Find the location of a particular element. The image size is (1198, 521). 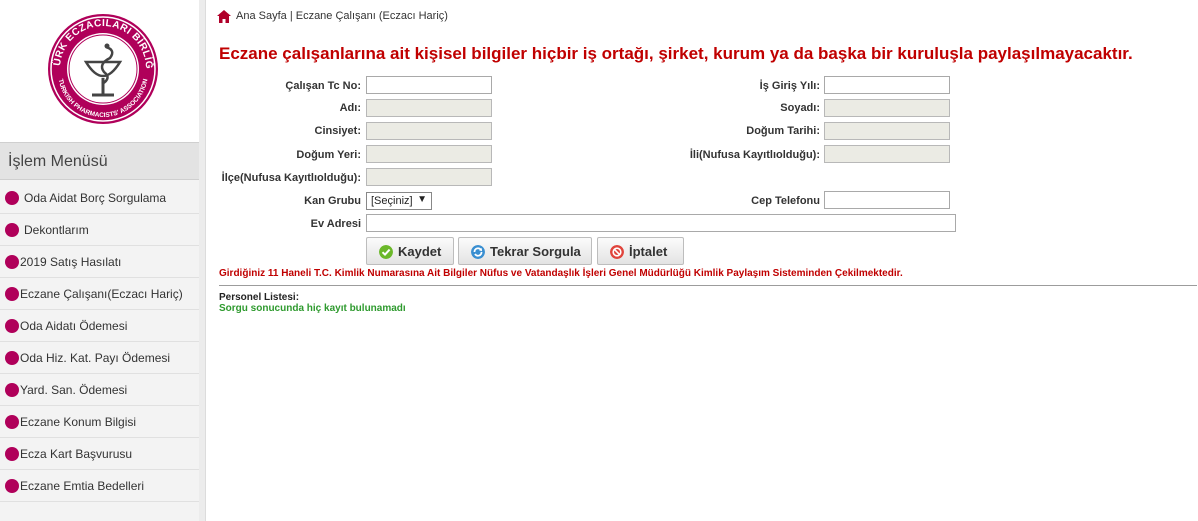

personel-list-title: Personel Listesi: is located at coordinates (259, 297).